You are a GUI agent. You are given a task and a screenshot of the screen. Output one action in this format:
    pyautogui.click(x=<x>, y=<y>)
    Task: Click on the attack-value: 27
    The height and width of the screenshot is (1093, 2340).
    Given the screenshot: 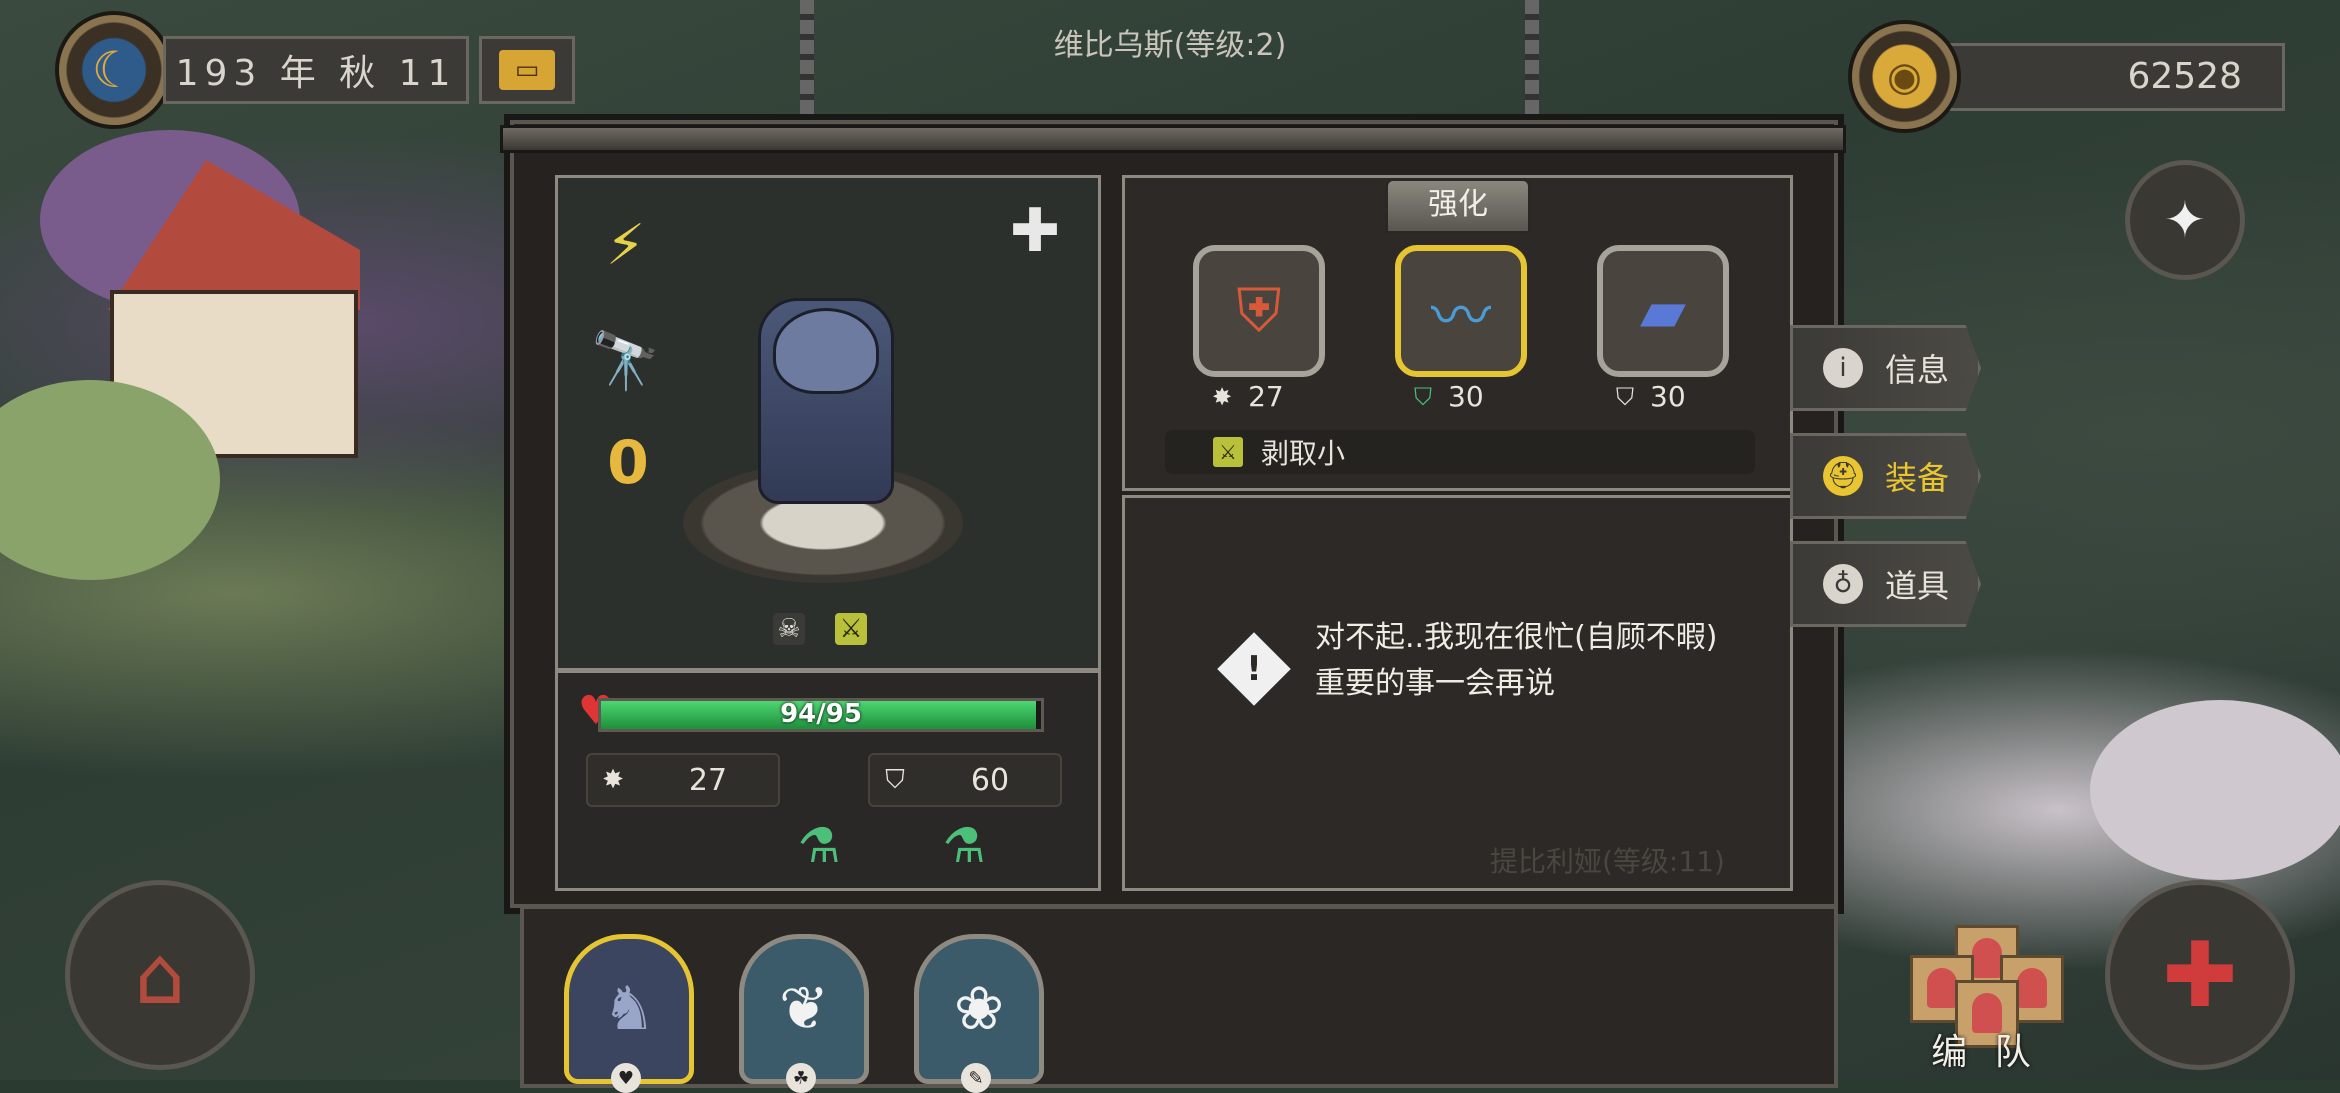 What is the action you would take?
    pyautogui.click(x=708, y=780)
    